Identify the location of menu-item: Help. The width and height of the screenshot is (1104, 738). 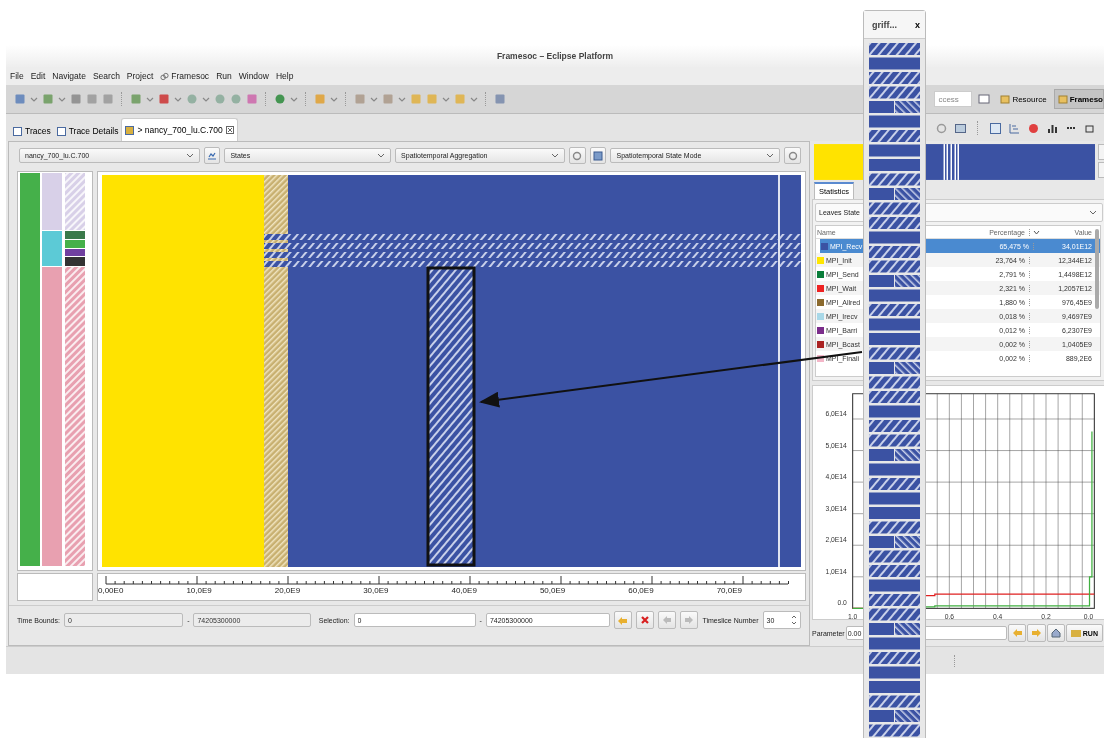
(284, 76).